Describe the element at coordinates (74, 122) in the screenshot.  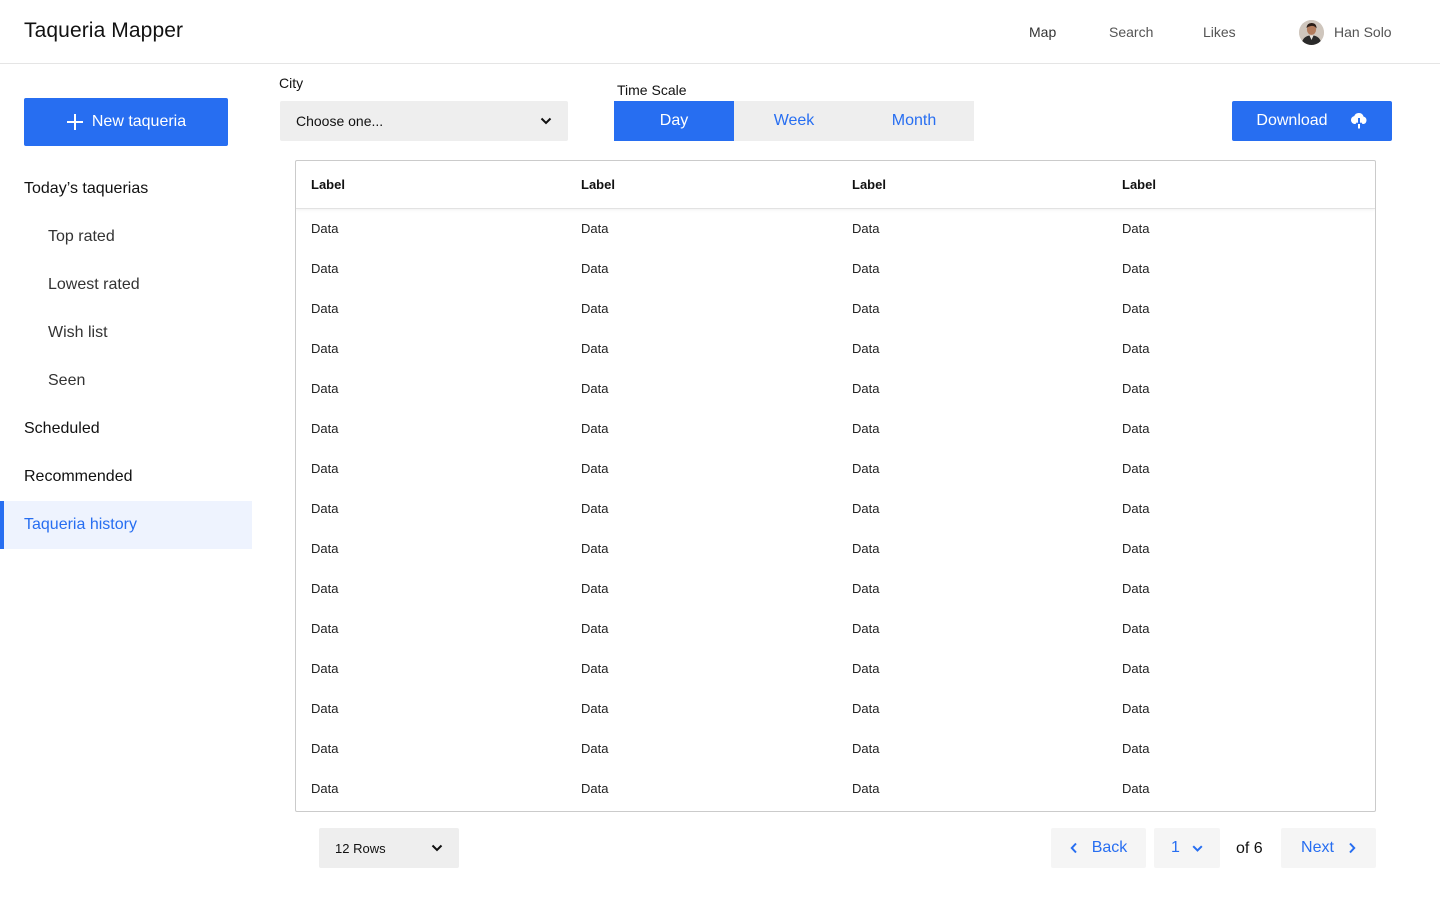
I see `plus-icon` at that location.